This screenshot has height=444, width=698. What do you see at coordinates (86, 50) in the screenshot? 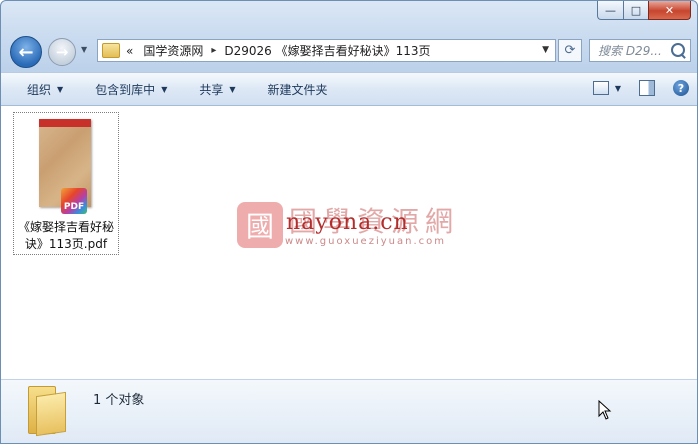
I see `recent-pages-dropdown: ▼` at bounding box center [86, 50].